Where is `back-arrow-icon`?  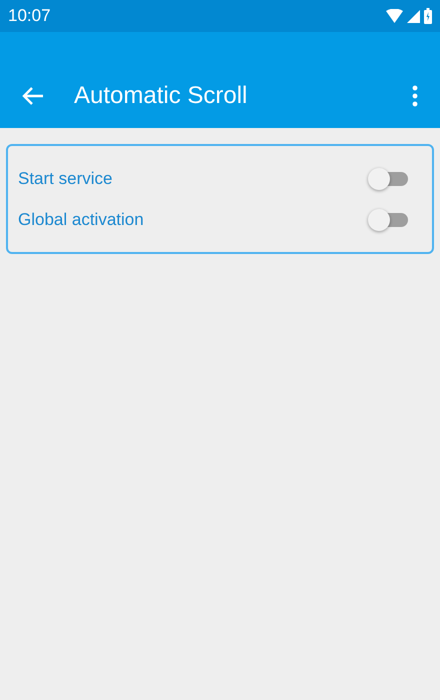
back-arrow-icon is located at coordinates (33, 96).